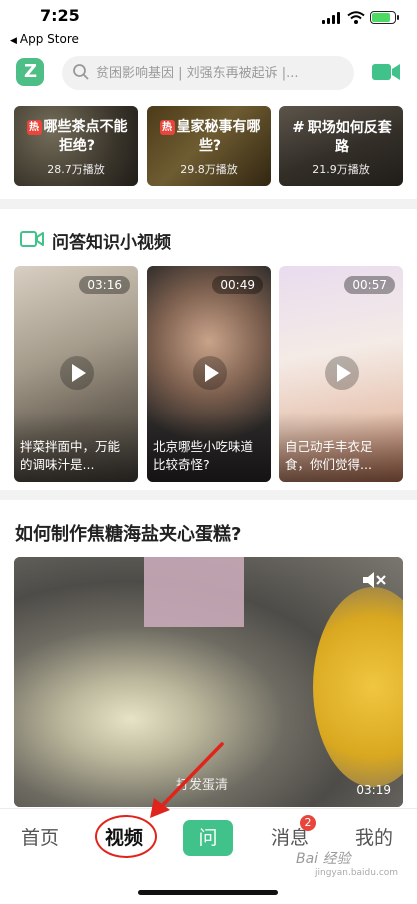  What do you see at coordinates (104, 285) in the screenshot?
I see `video-duration: 03:16` at bounding box center [104, 285].